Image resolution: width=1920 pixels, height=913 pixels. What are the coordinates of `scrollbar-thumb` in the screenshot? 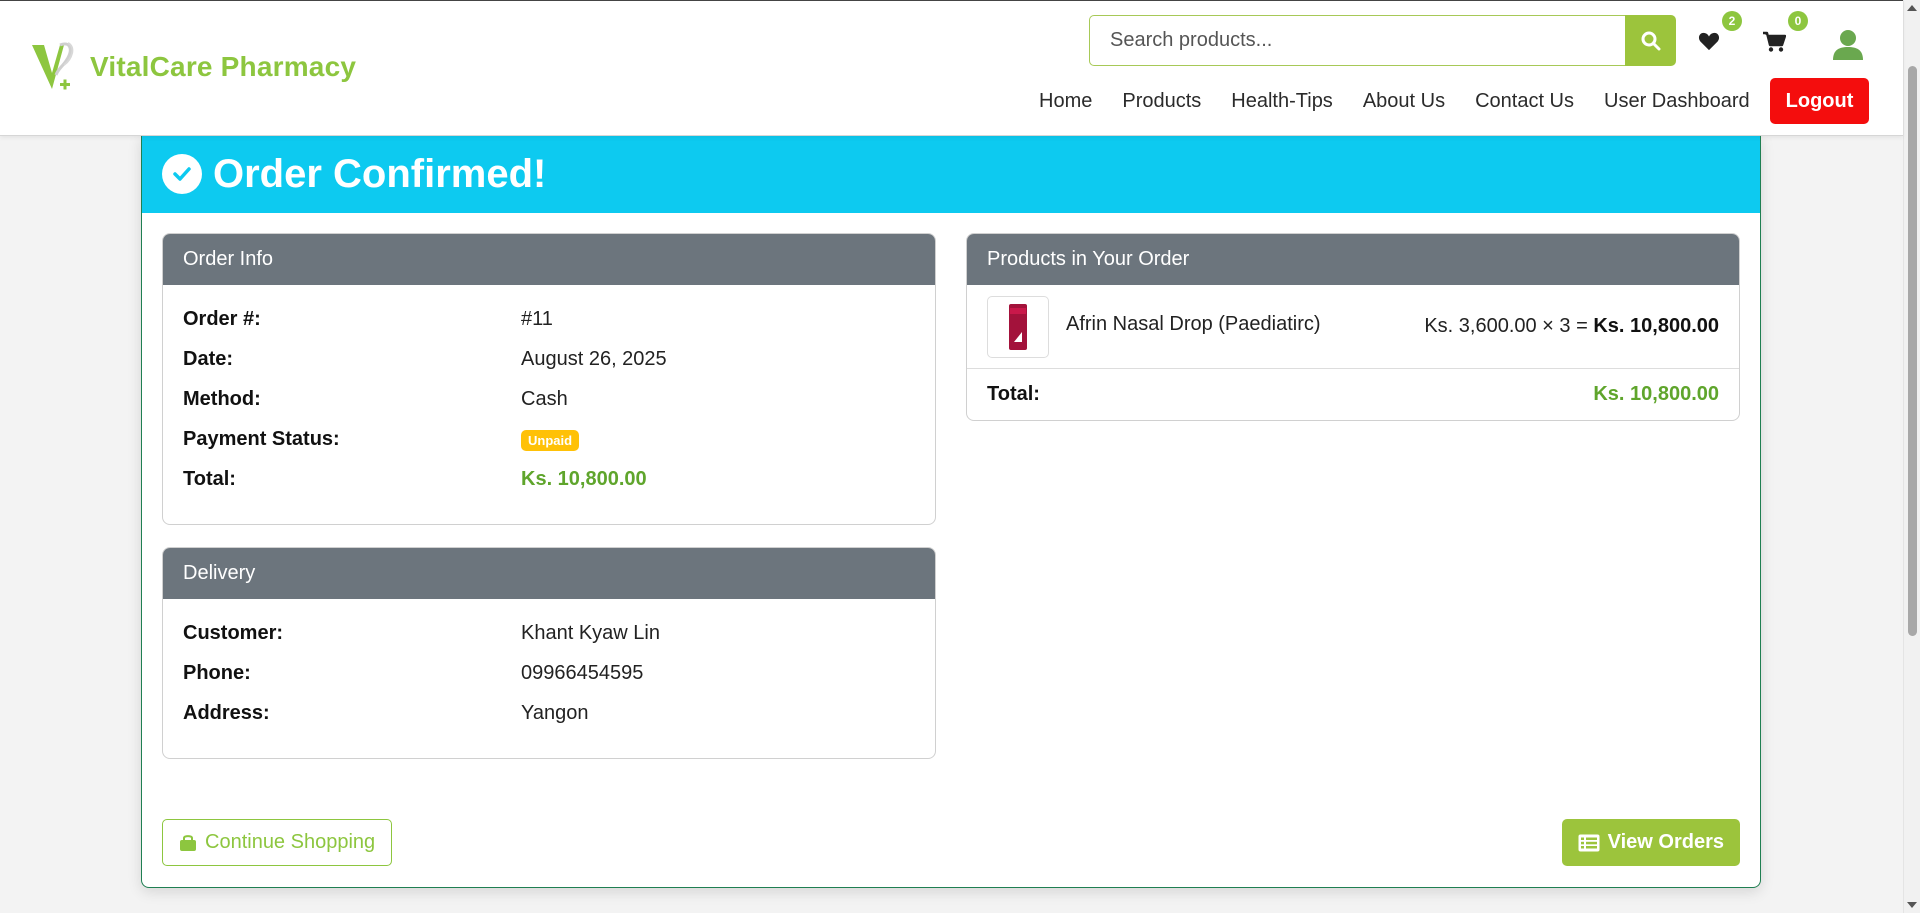 It's located at (1912, 351).